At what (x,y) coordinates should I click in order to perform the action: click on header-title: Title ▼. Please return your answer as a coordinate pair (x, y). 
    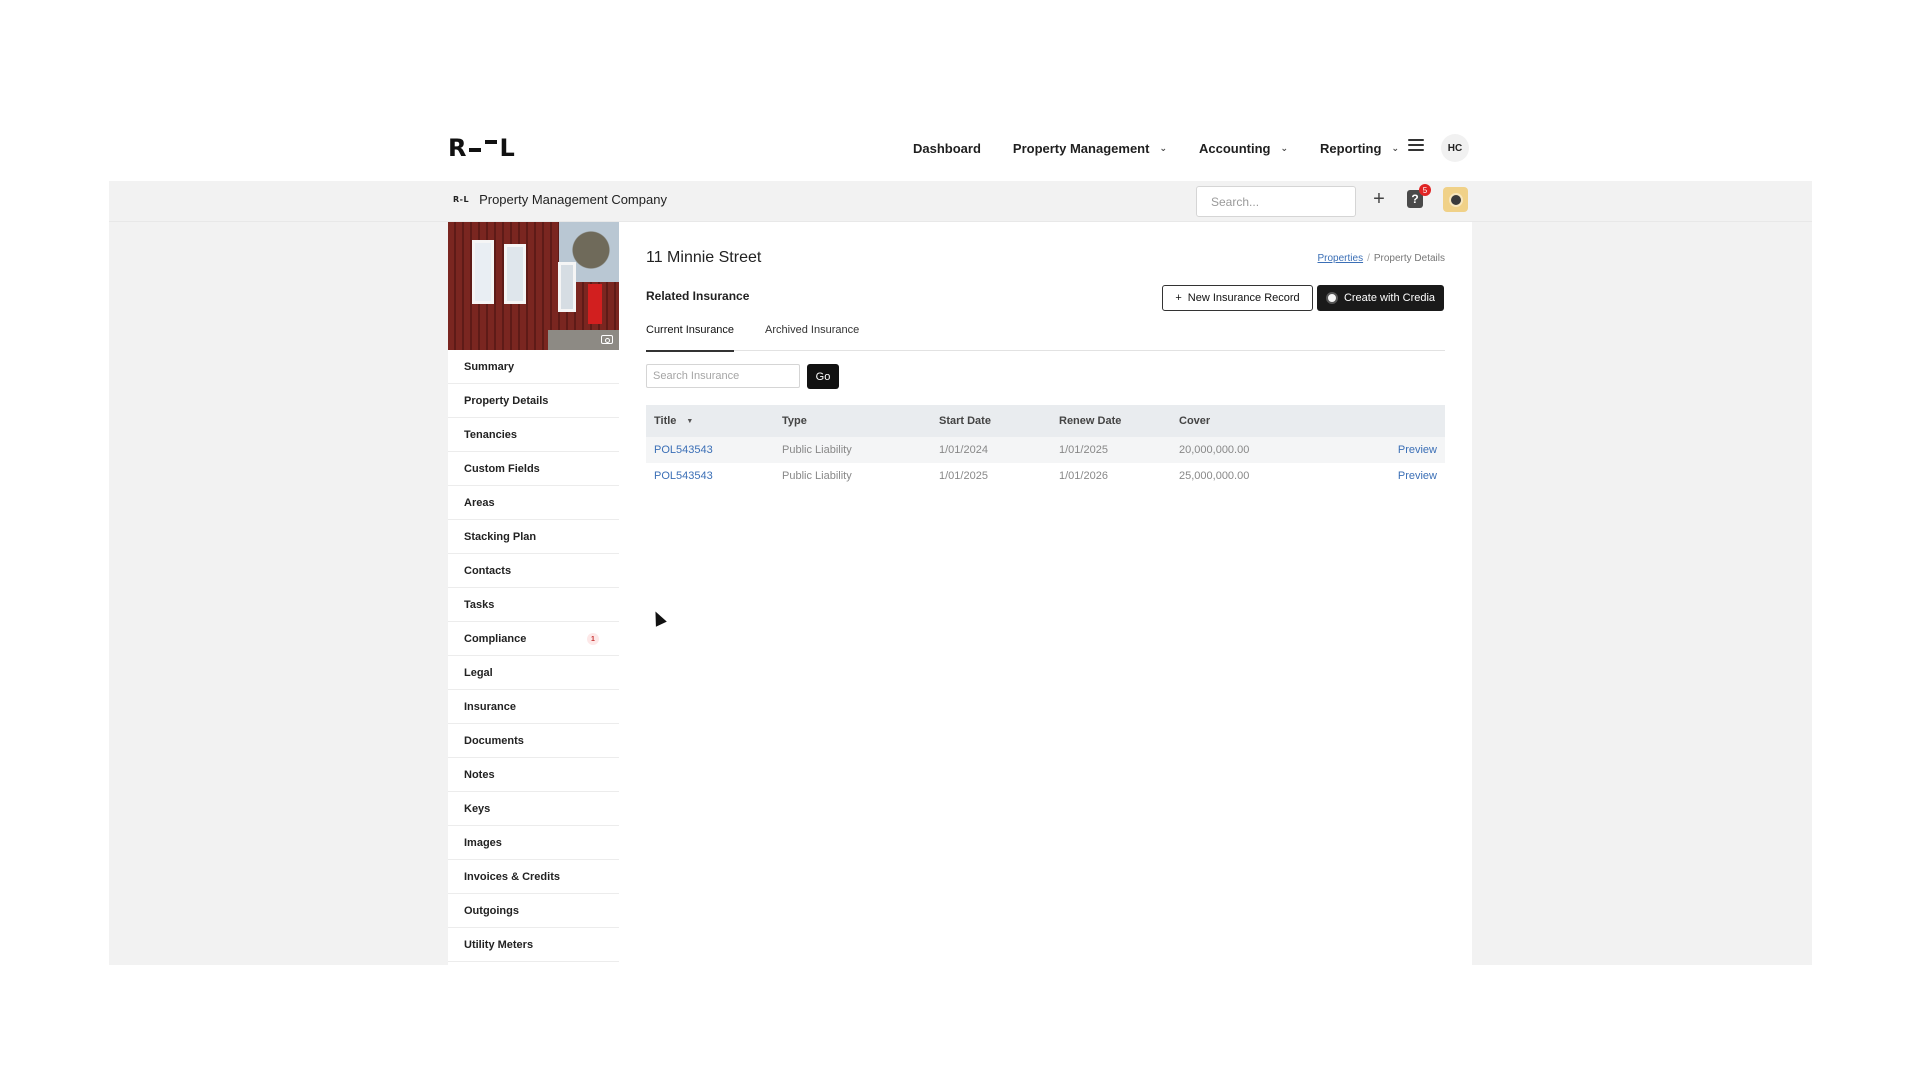
    Looking at the image, I should click on (714, 421).